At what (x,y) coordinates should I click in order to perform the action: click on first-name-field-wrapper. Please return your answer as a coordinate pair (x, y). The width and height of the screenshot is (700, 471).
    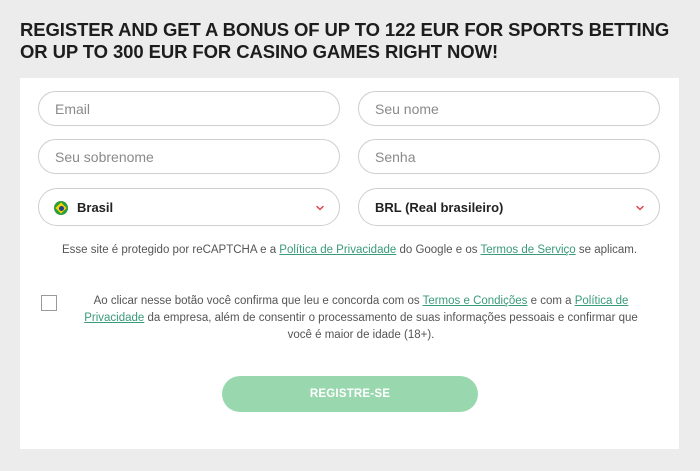
    Looking at the image, I should click on (509, 108).